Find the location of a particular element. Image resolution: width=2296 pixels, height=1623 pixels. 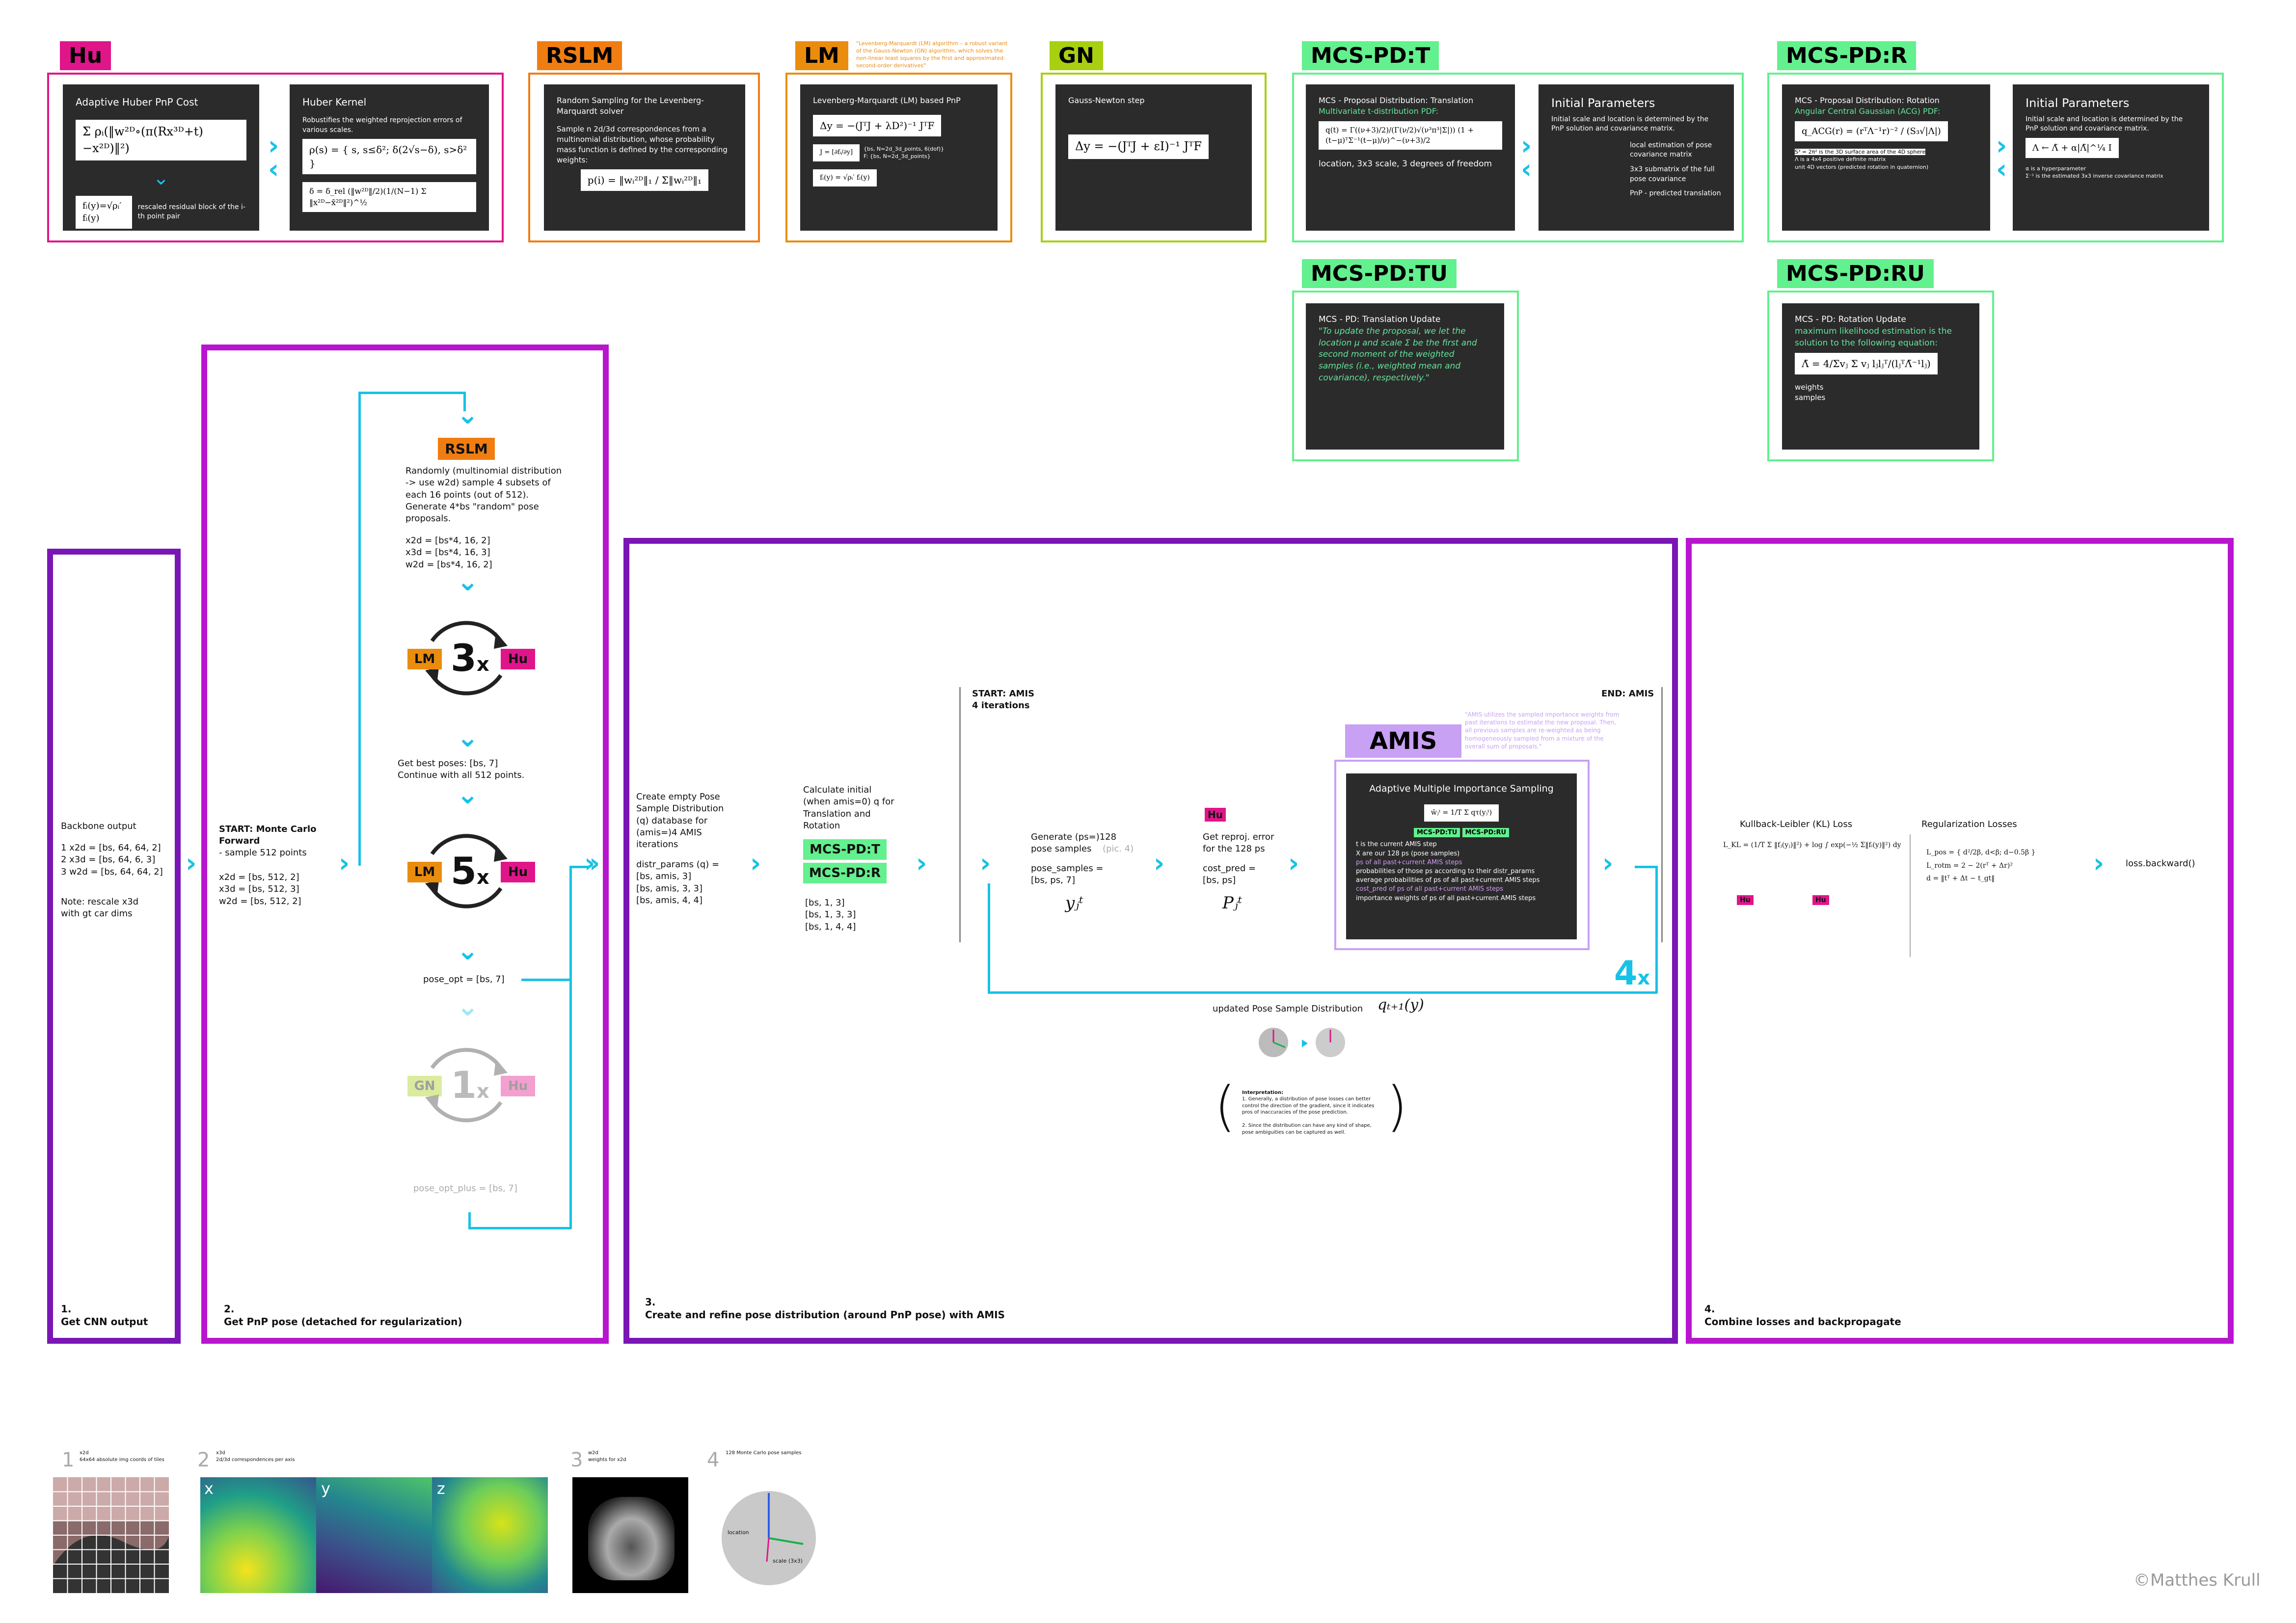

heatmap-x is located at coordinates (258, 1535).